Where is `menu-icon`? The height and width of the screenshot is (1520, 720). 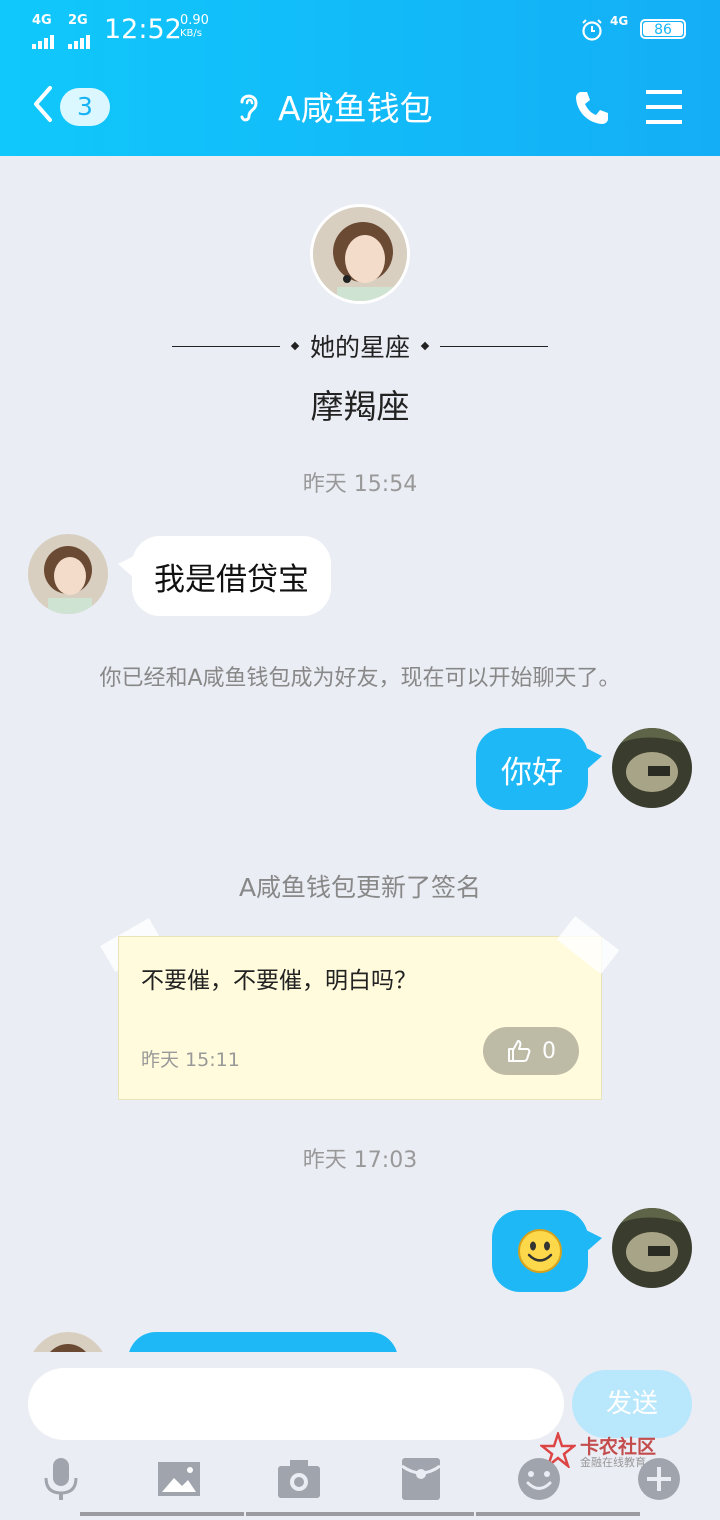
menu-icon is located at coordinates (664, 107).